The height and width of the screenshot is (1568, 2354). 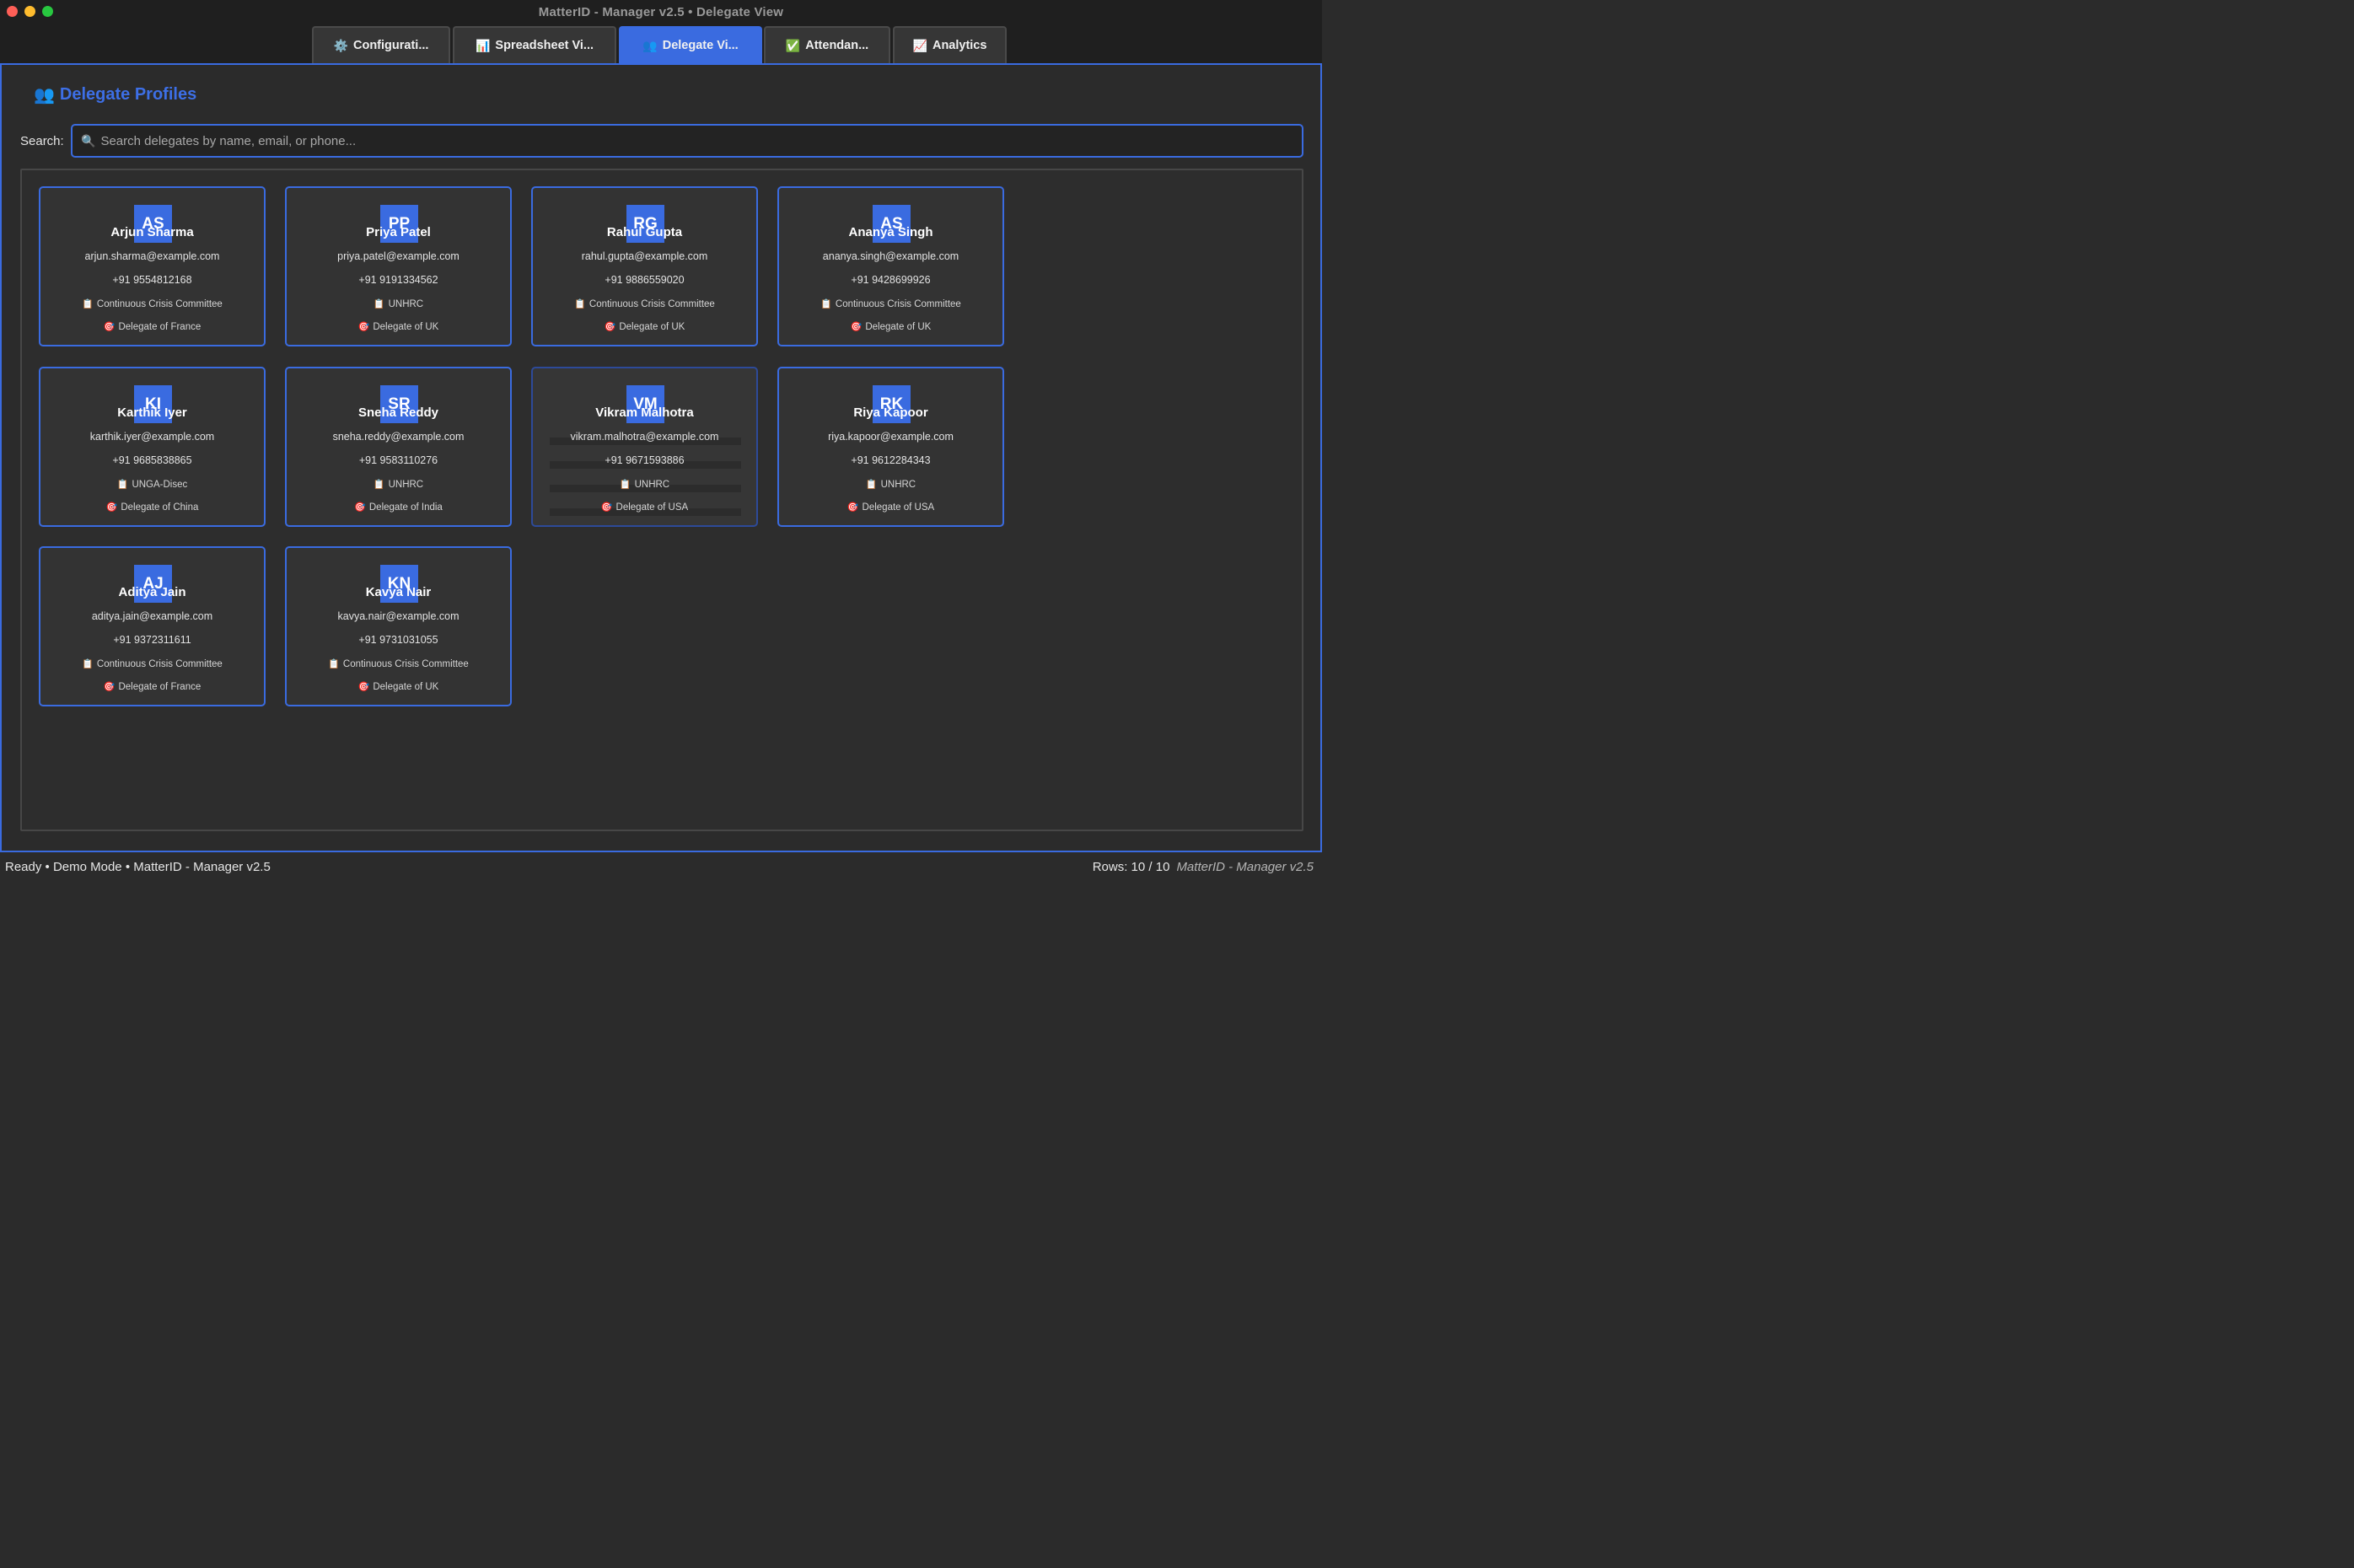 I want to click on window-controls, so click(x=30, y=12).